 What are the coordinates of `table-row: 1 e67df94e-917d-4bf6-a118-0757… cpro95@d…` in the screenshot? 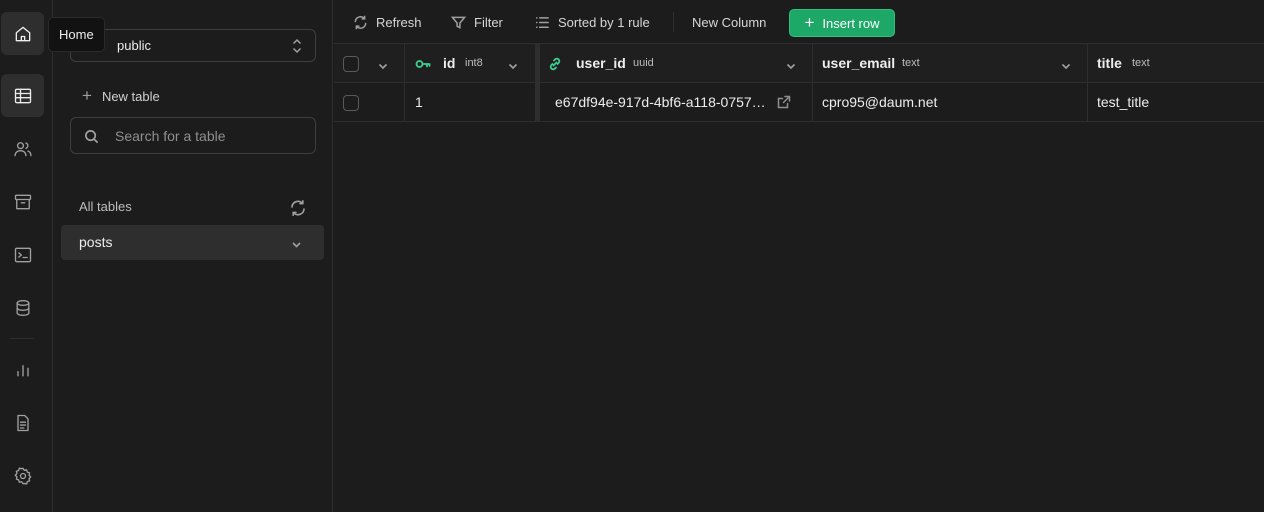 It's located at (799, 102).